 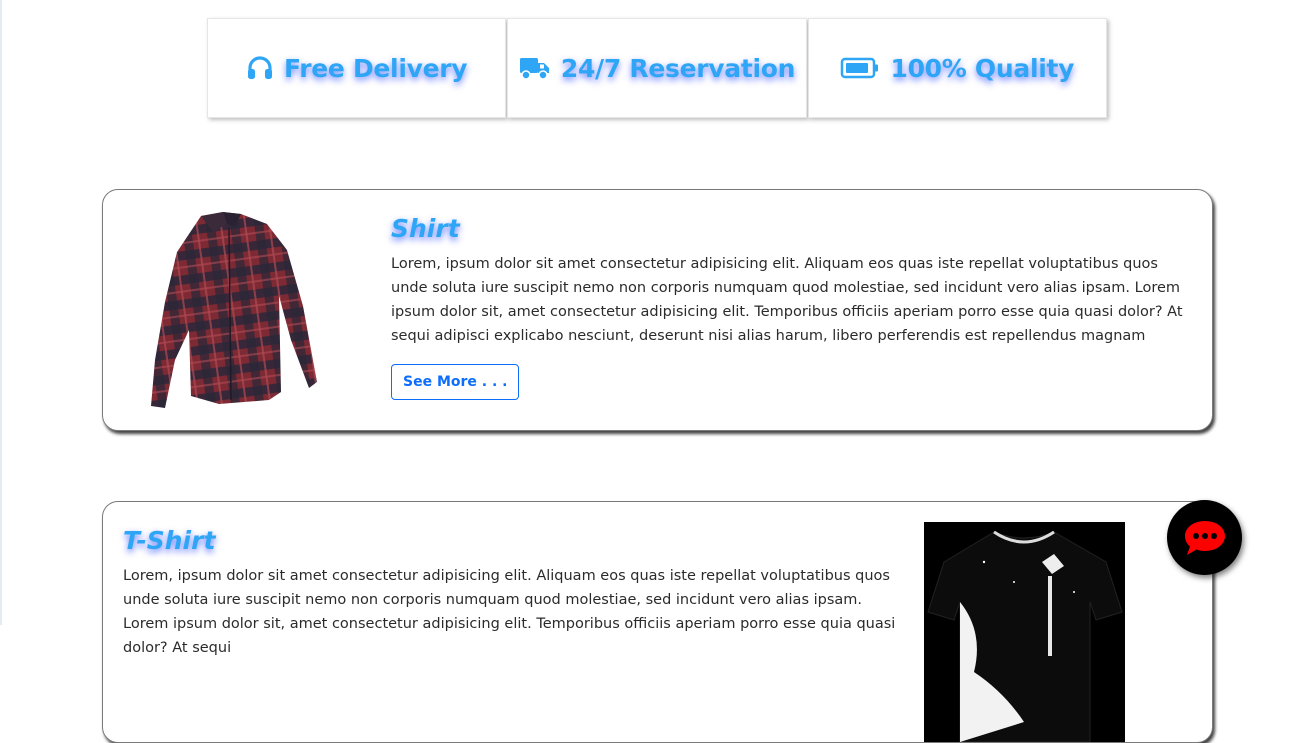 I want to click on battery-icon, so click(x=860, y=68).